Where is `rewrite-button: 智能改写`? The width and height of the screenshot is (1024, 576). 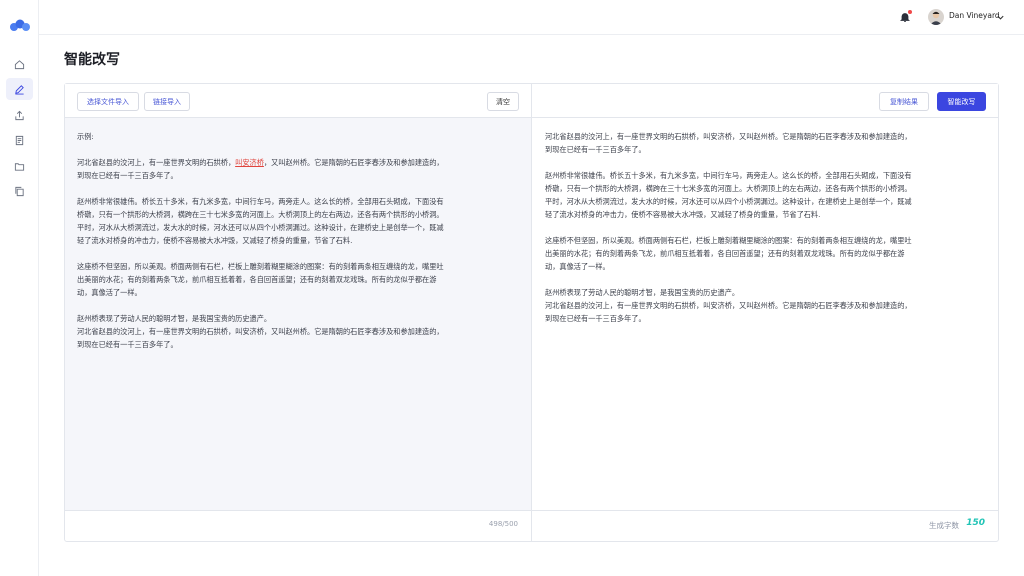
rewrite-button: 智能改写 is located at coordinates (961, 101).